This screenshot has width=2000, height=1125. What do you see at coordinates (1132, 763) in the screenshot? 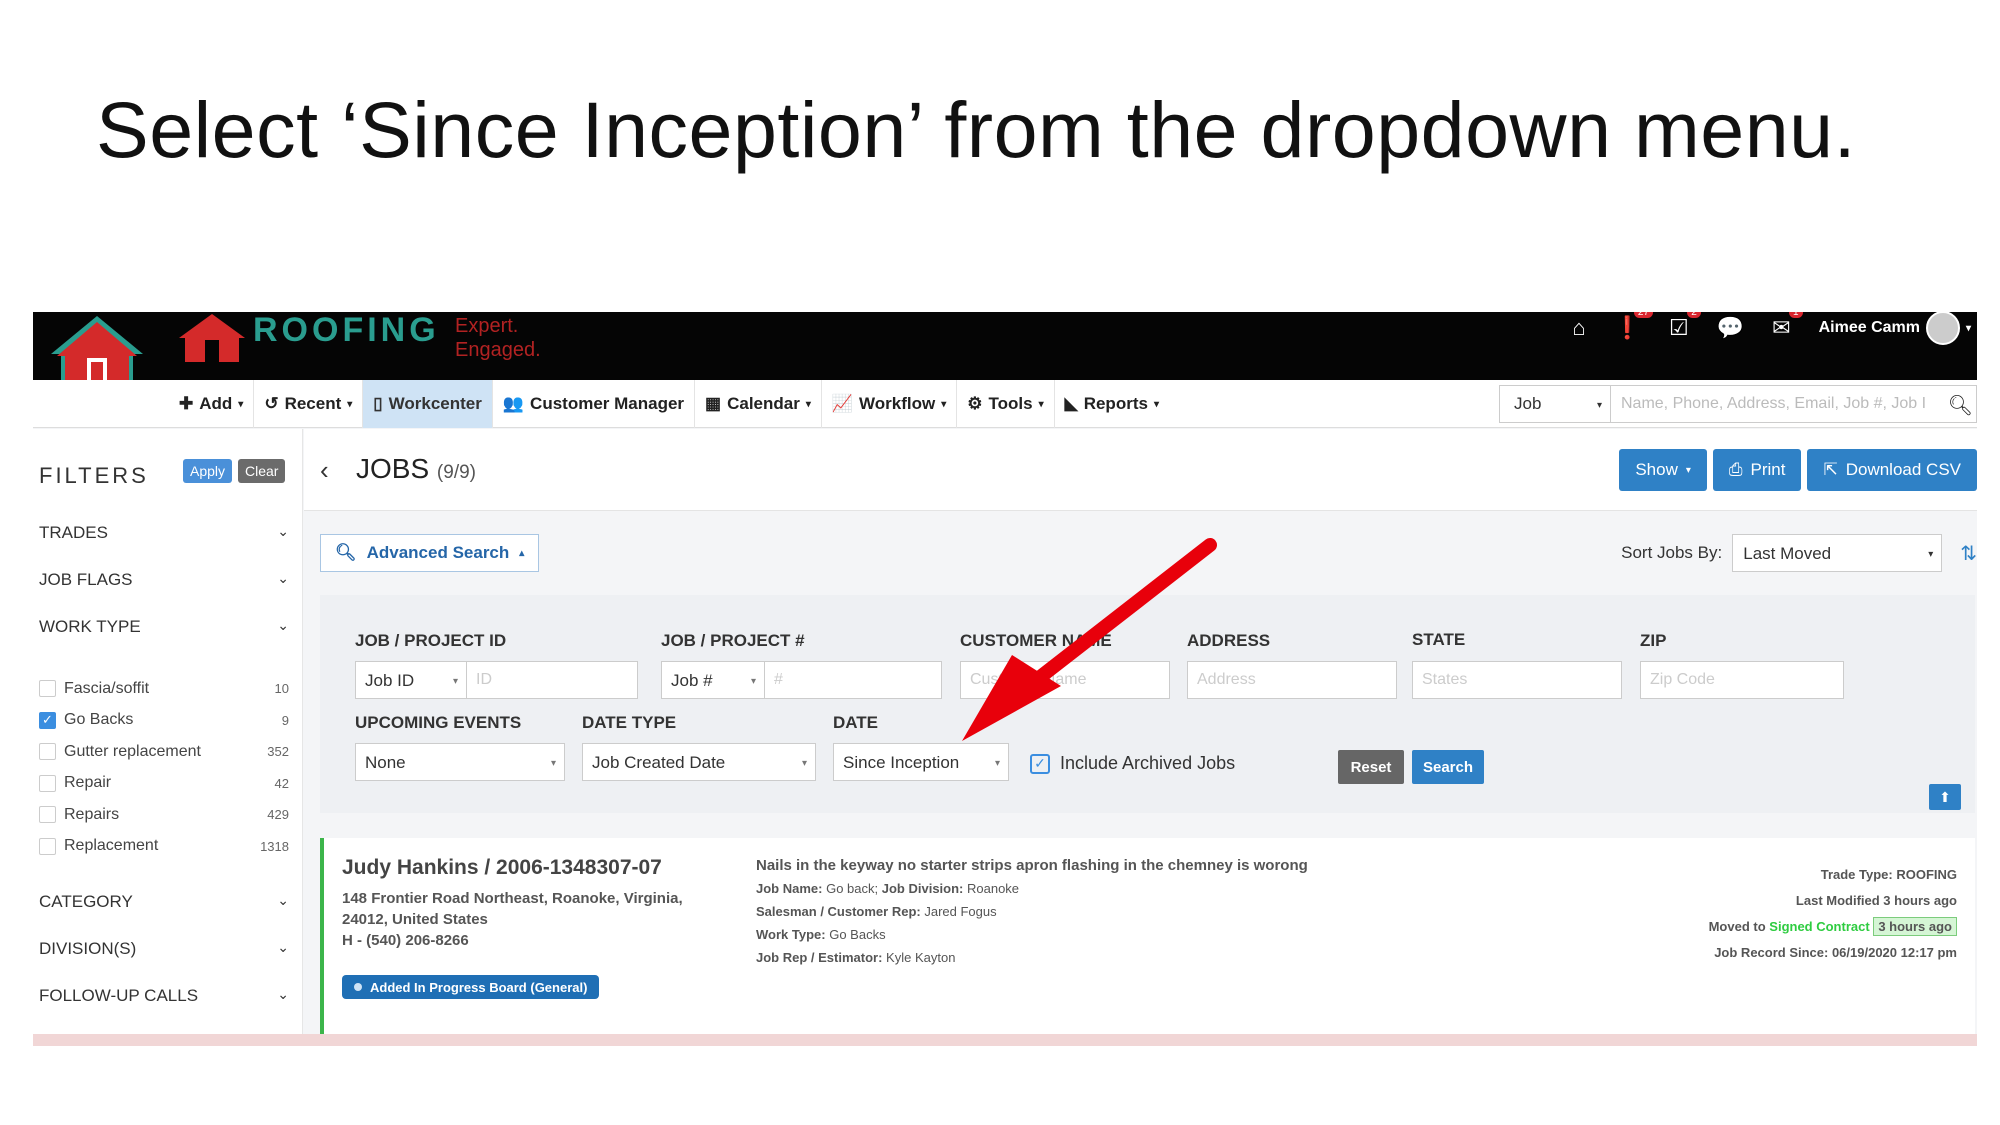
I see `include-archived-checkbox: ✓ Include Archived Jobs` at bounding box center [1132, 763].